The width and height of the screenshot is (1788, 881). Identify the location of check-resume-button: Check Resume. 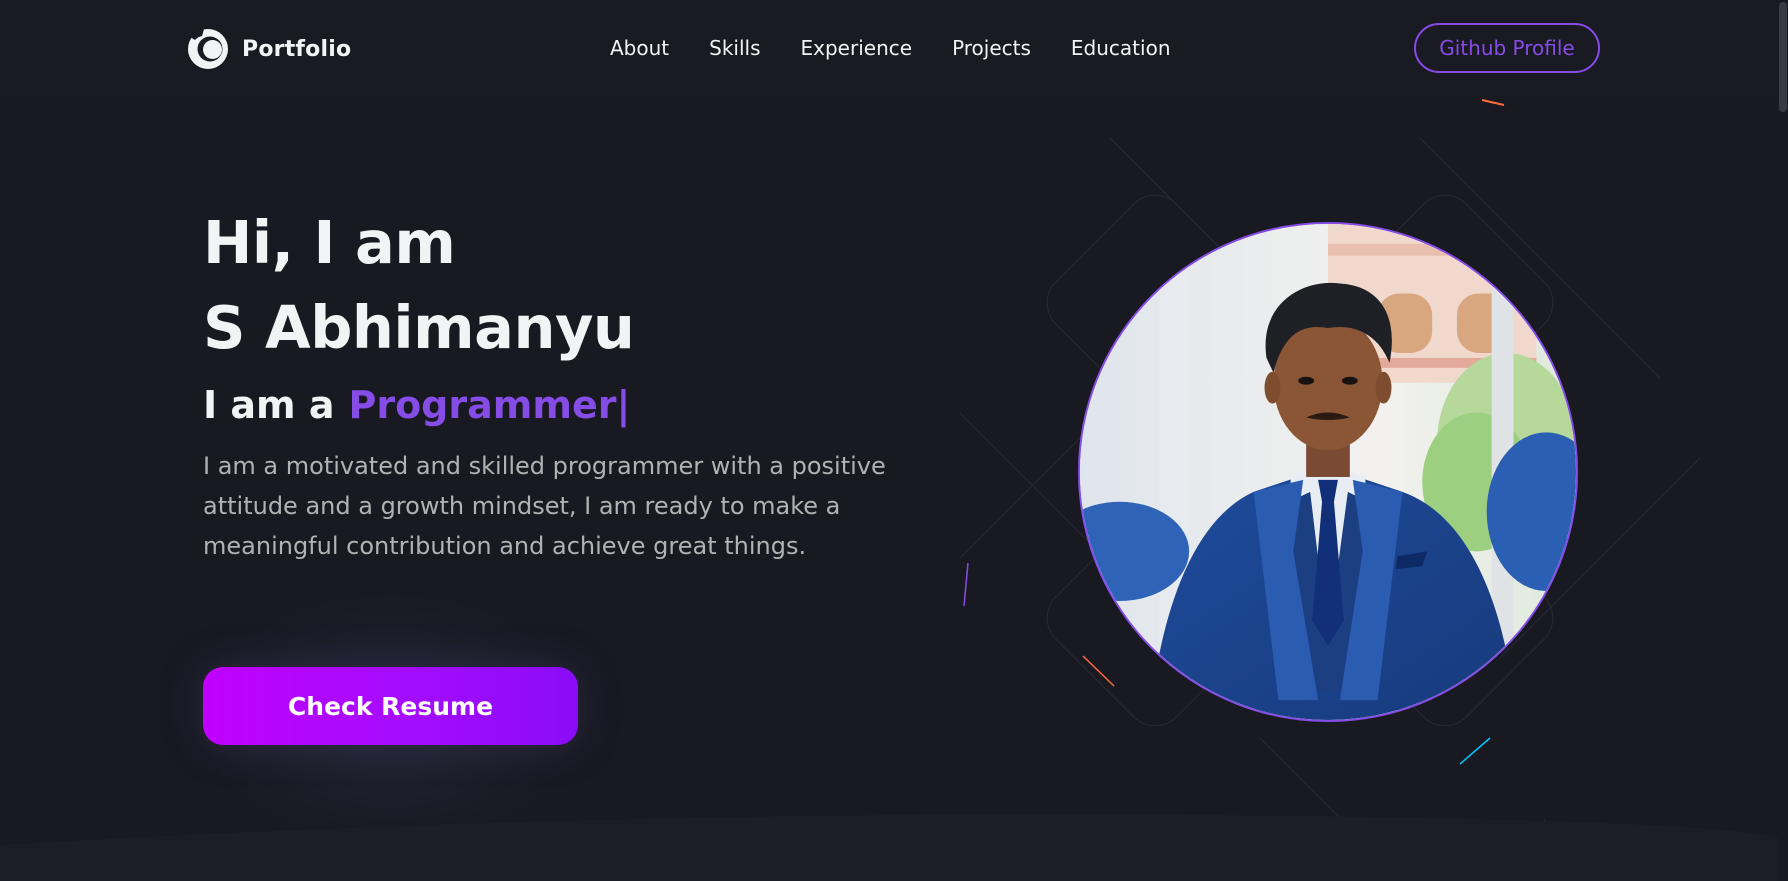
(390, 706).